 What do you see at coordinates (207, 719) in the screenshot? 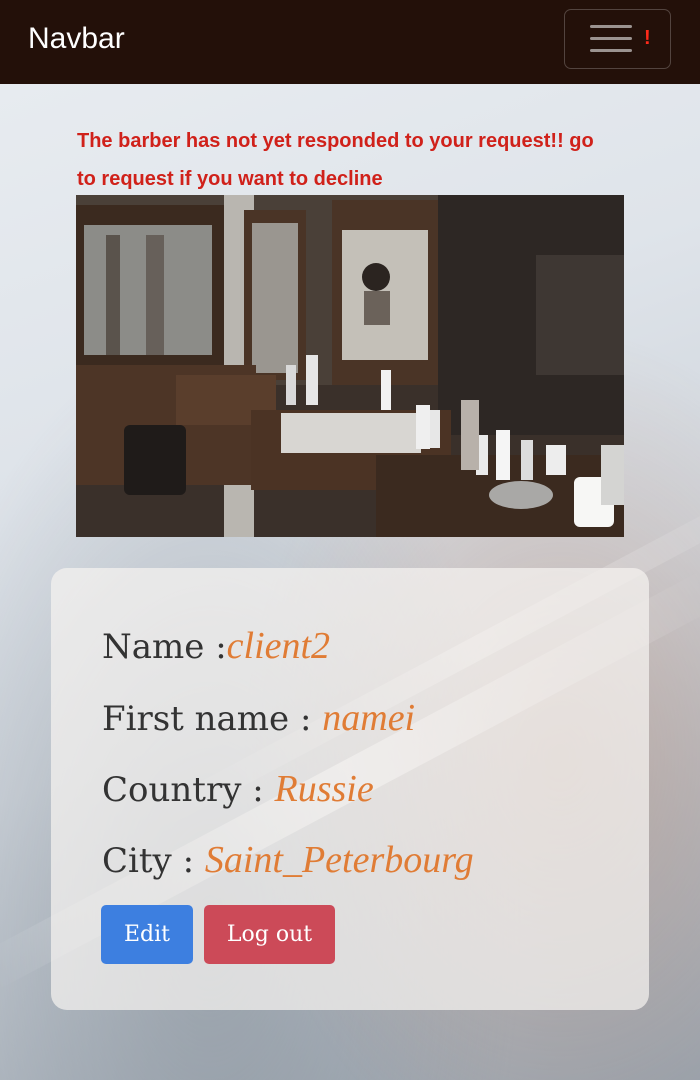
I see `first-name-label: First name :` at bounding box center [207, 719].